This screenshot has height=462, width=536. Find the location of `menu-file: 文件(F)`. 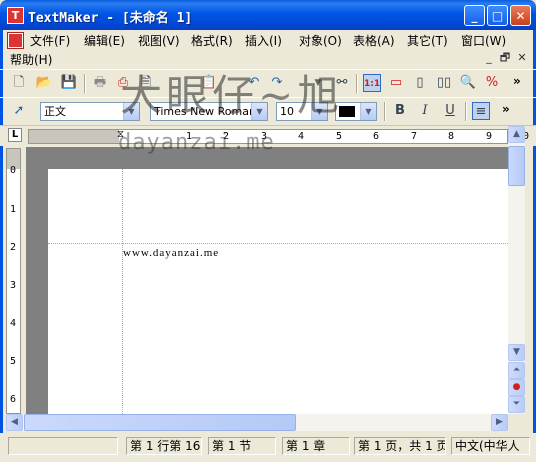

menu-file: 文件(F) is located at coordinates (50, 40).